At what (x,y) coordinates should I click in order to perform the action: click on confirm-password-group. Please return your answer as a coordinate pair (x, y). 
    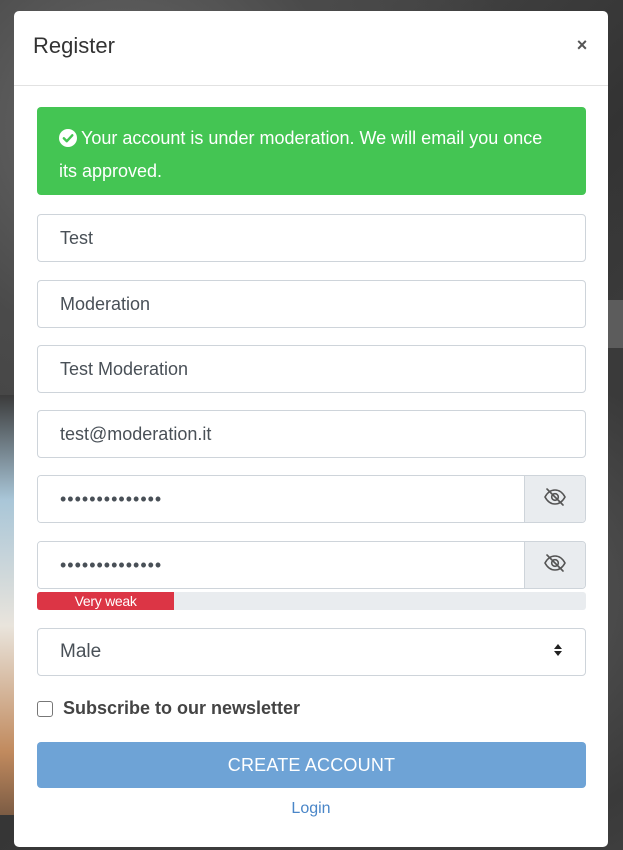
    Looking at the image, I should click on (311, 565).